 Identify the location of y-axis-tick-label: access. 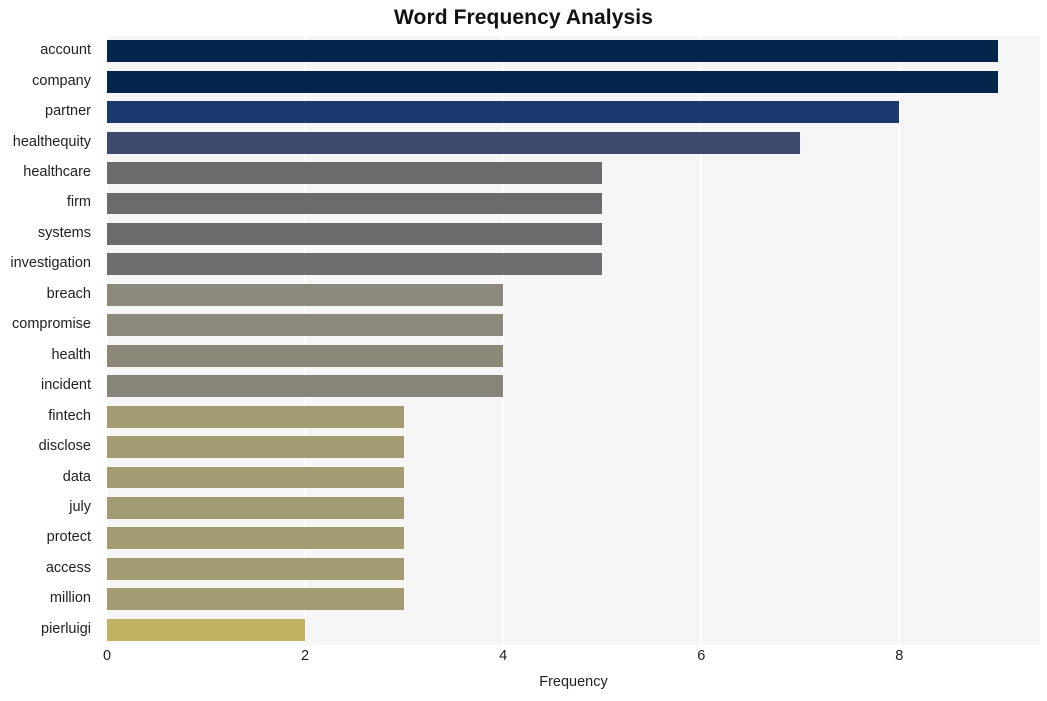
(68, 567).